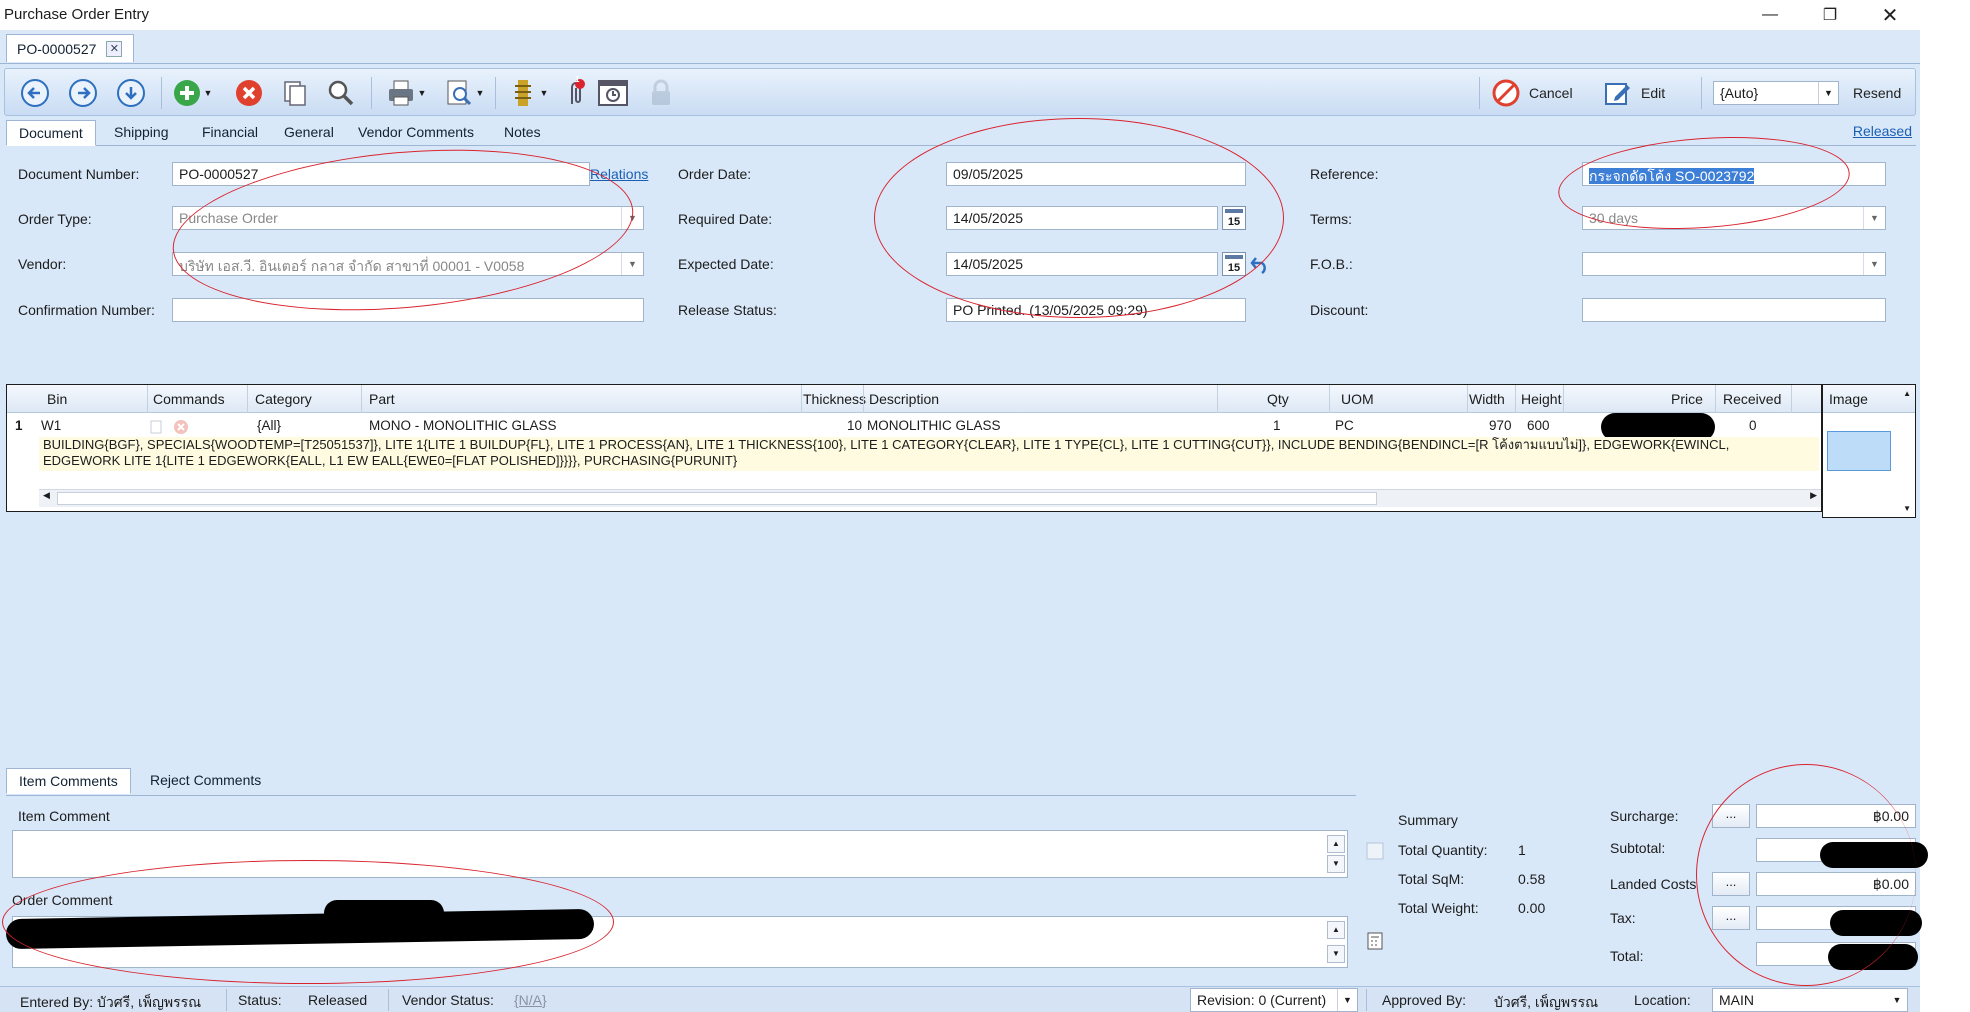  I want to click on cell-category: {All}, so click(269, 425).